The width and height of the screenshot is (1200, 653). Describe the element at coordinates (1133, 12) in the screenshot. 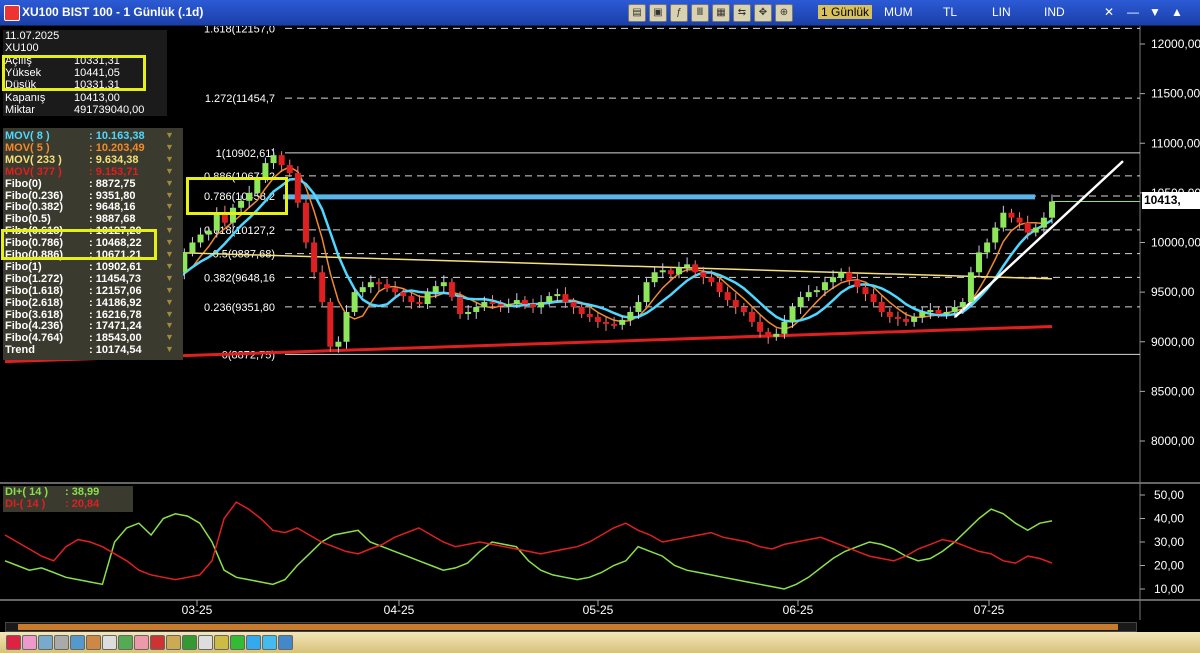

I see `minimize-button: —` at that location.